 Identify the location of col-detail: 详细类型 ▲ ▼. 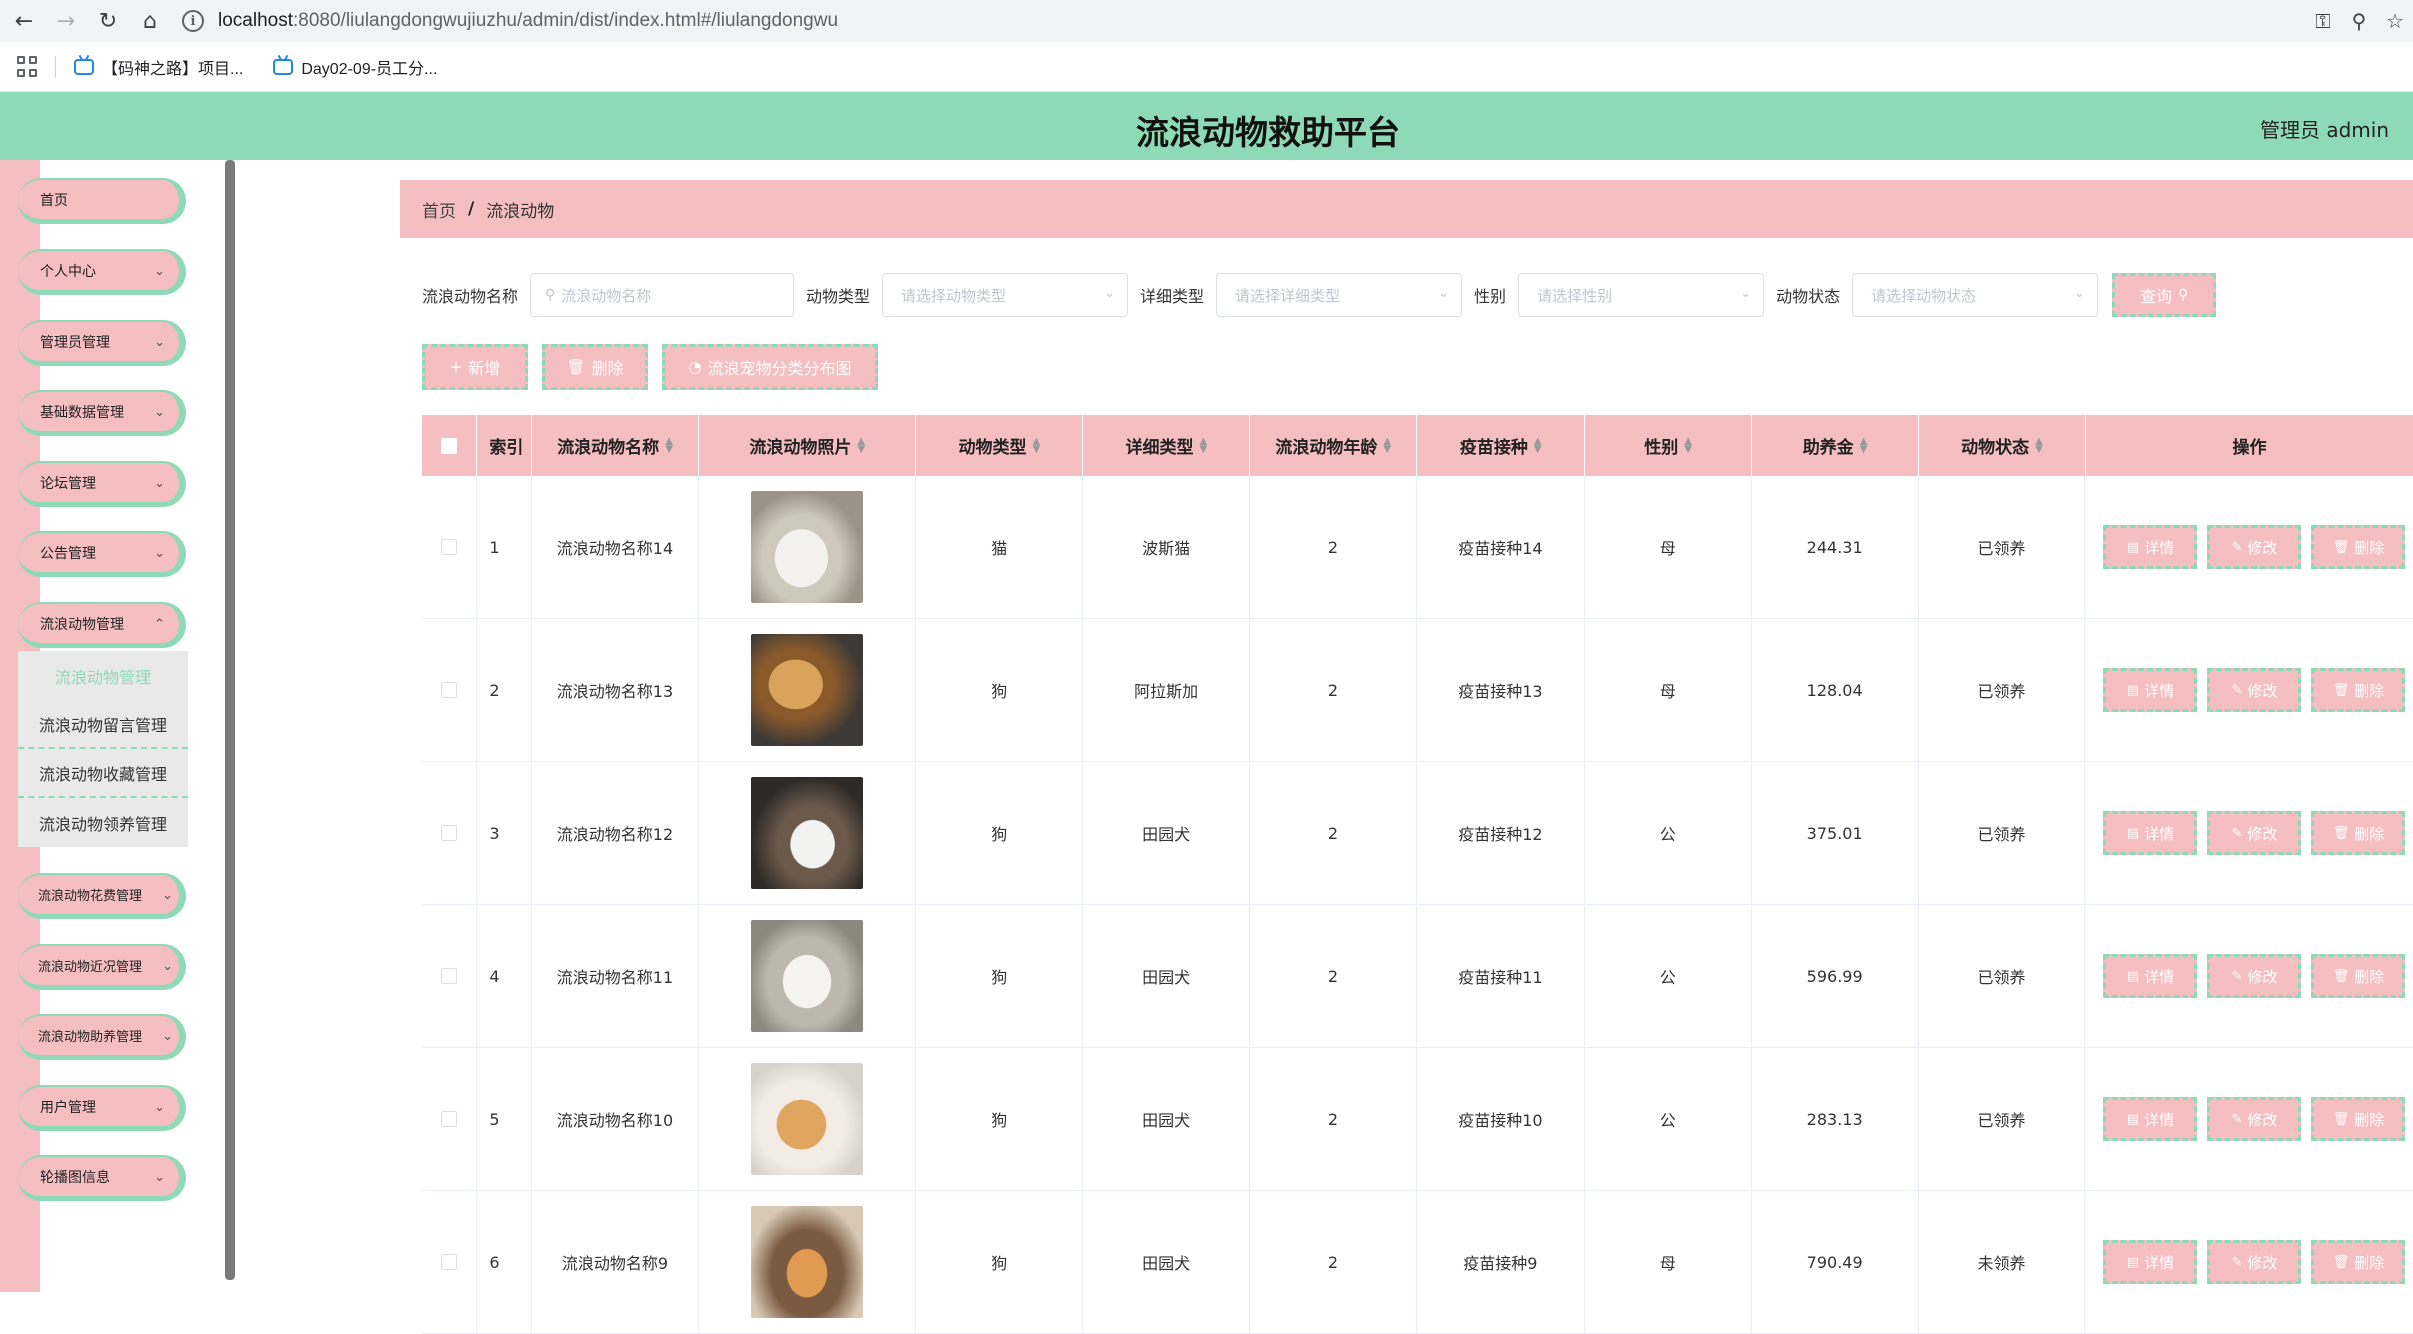
(1167, 445).